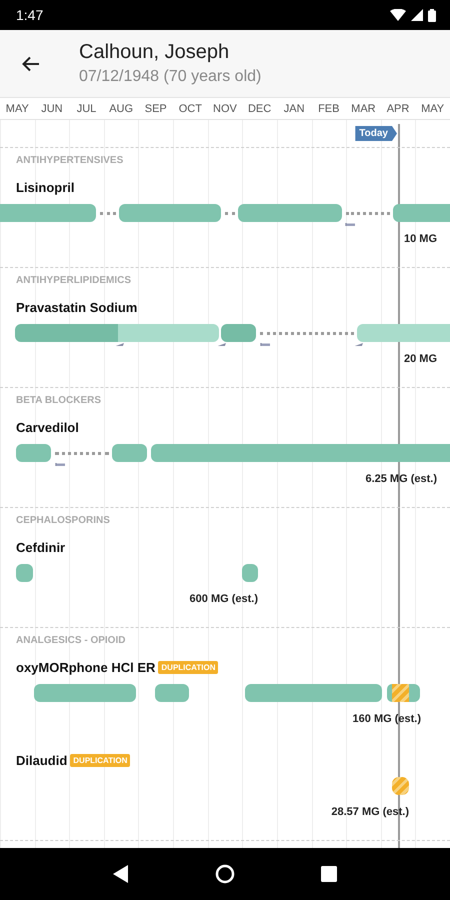 The image size is (450, 900). I want to click on drug-name: Carvedilol, so click(47, 427).